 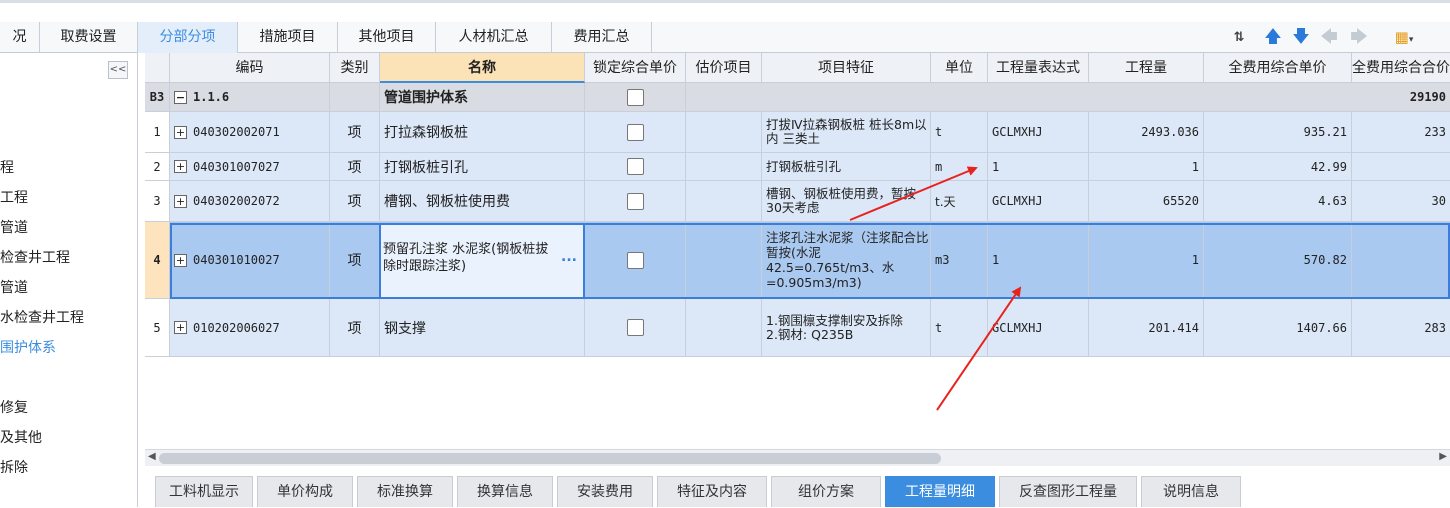 I want to click on row-unit: m3, so click(x=959, y=260).